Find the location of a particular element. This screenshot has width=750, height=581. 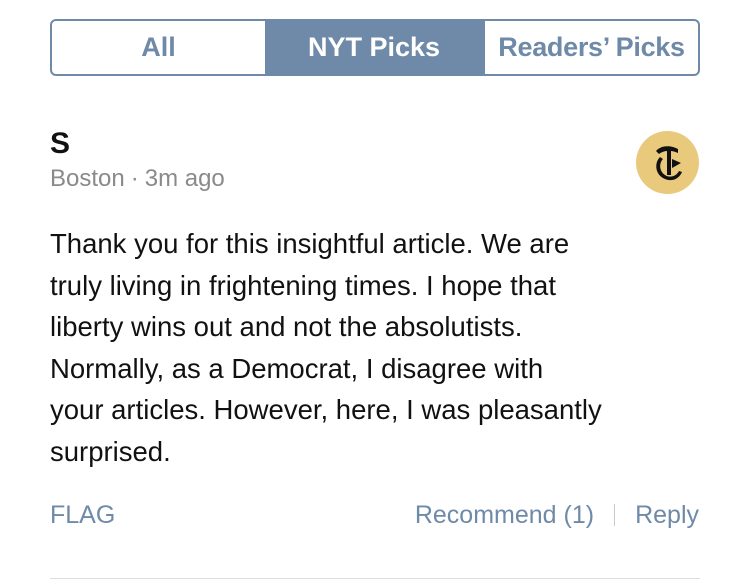

nyt-logo-glyph is located at coordinates (668, 162).